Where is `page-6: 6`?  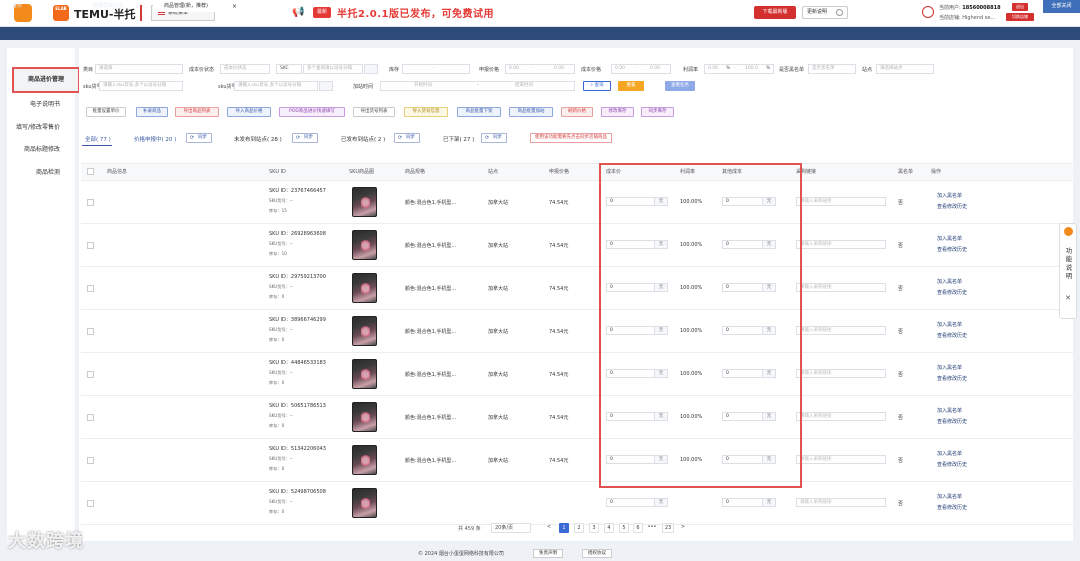 page-6: 6 is located at coordinates (638, 528).